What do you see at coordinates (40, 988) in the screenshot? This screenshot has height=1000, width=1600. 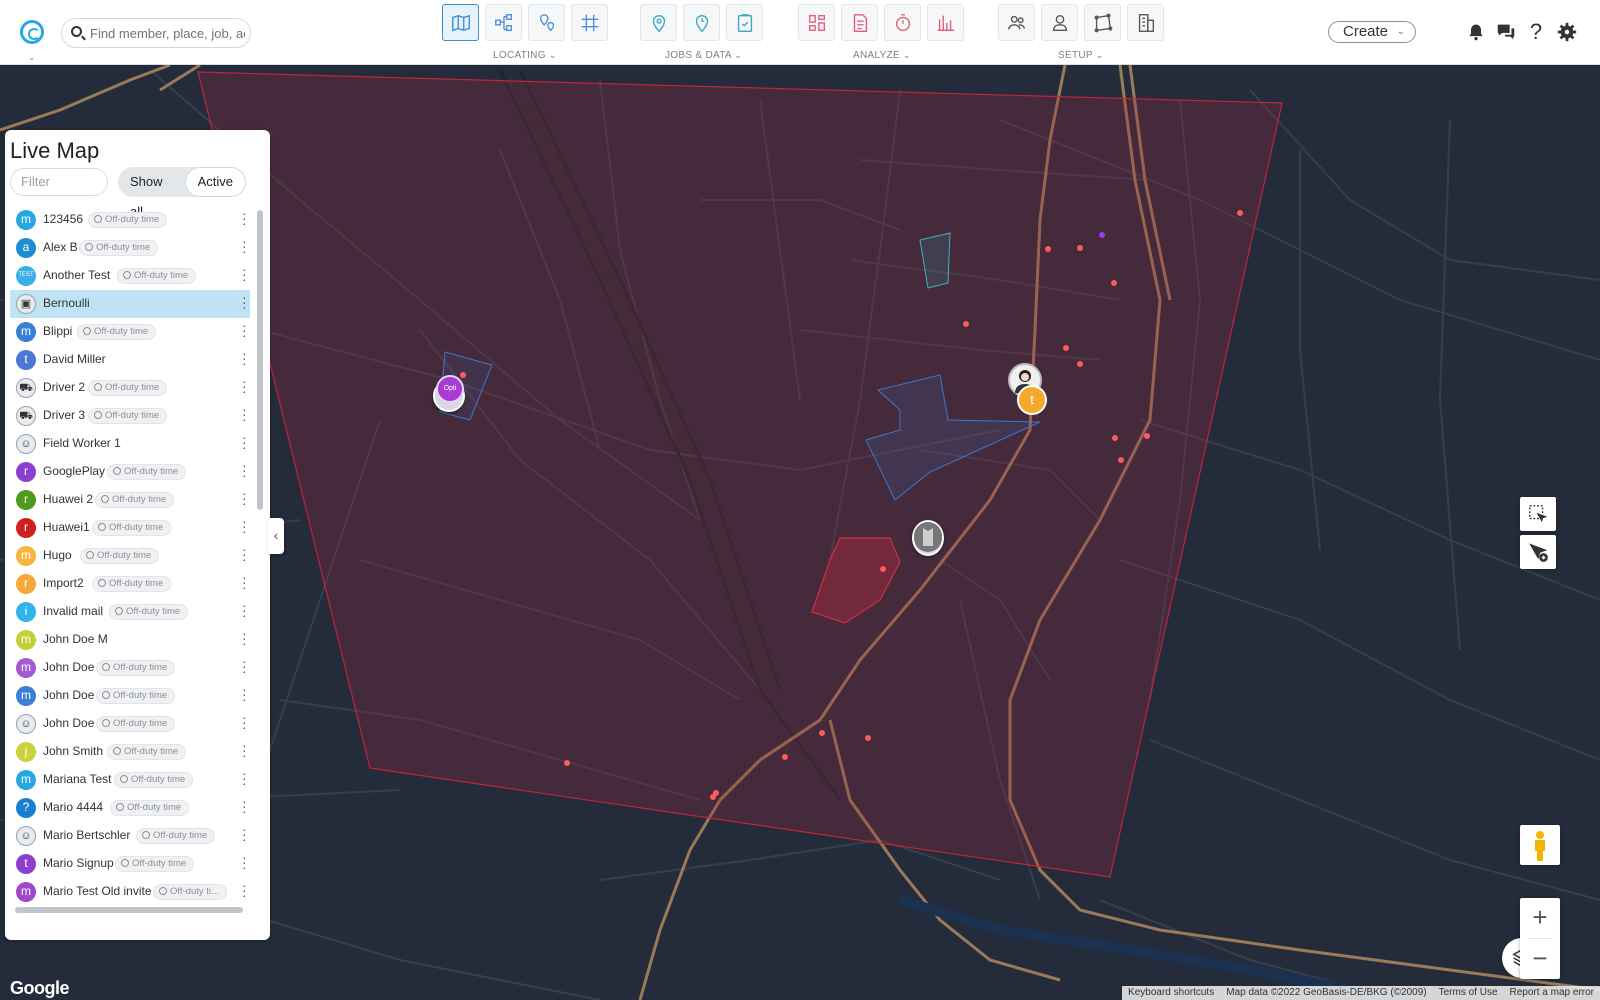 I see `google-logo: Google` at bounding box center [40, 988].